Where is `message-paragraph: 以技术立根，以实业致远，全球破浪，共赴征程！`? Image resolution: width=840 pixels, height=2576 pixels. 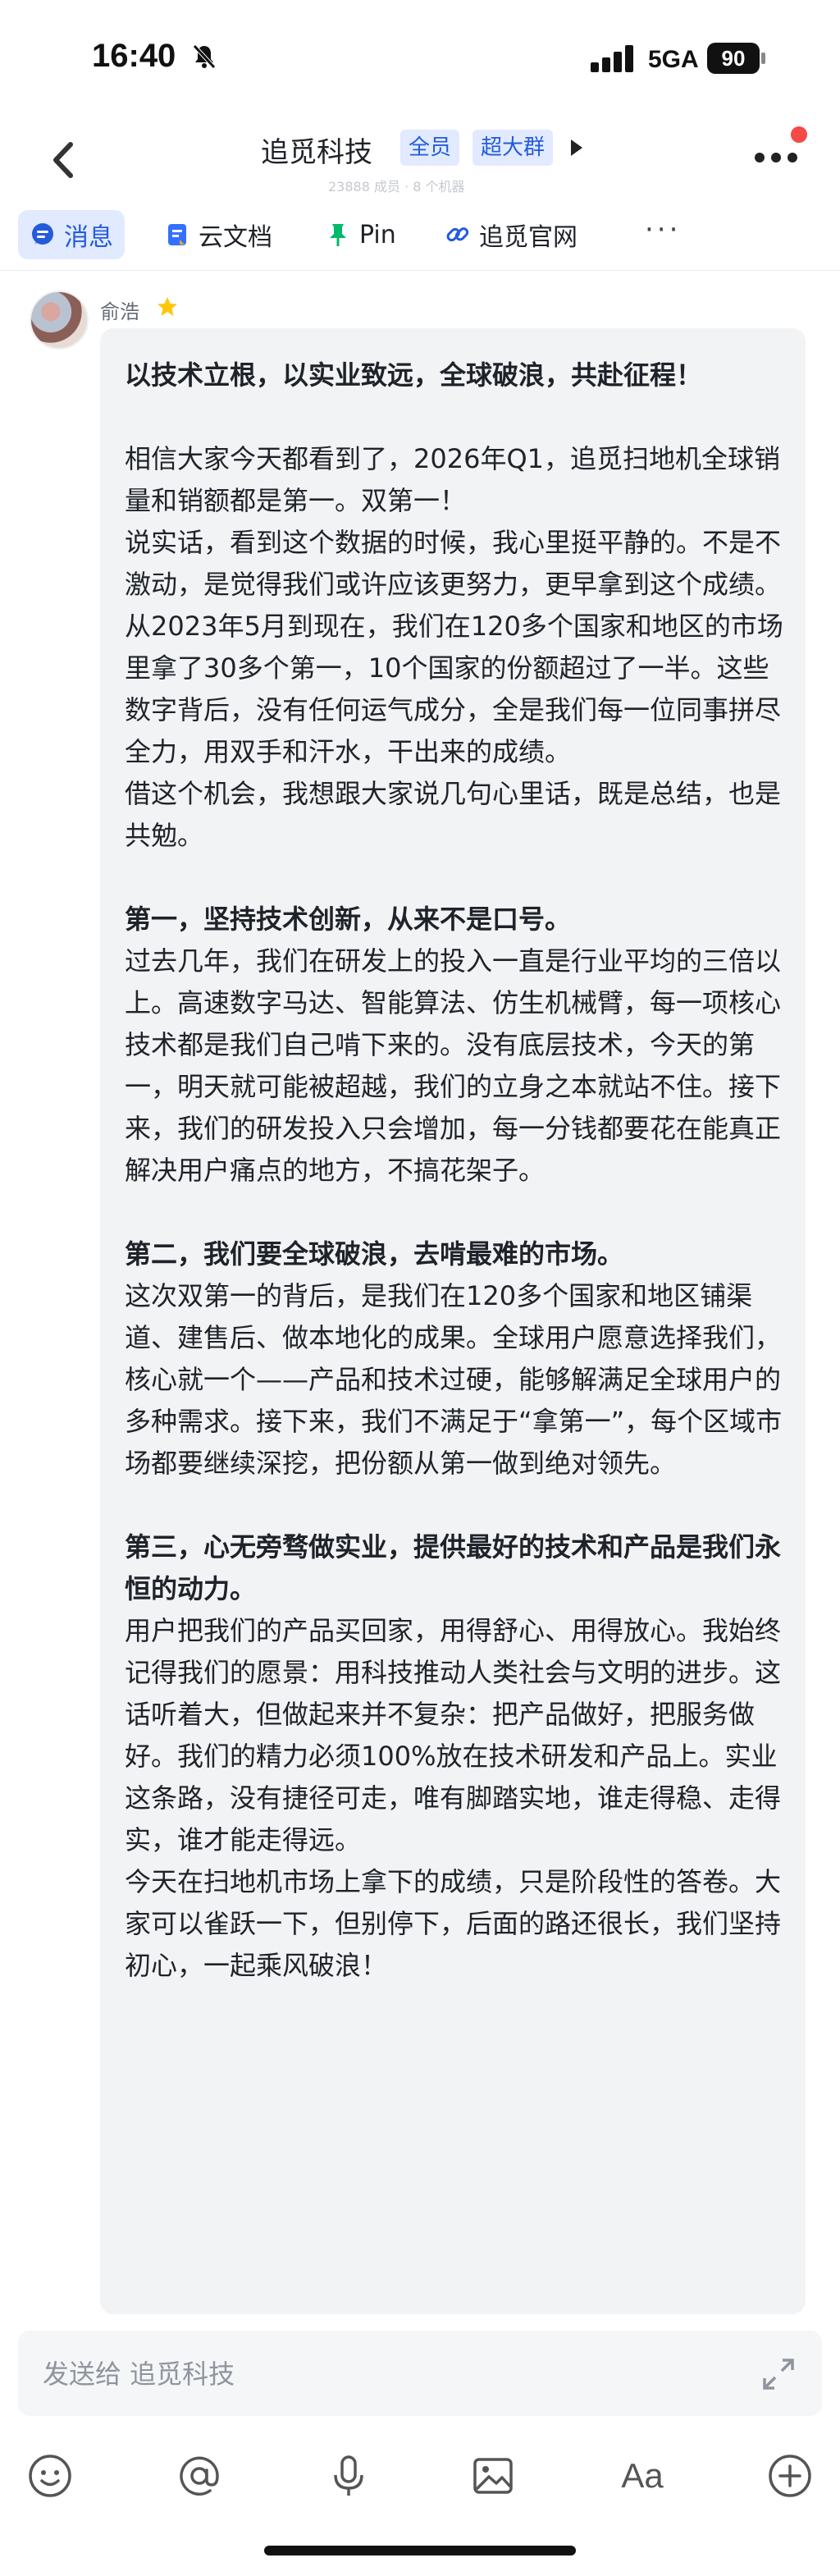
message-paragraph: 以技术立根，以实业致远，全球破浪，共赴征程！ is located at coordinates (414, 375).